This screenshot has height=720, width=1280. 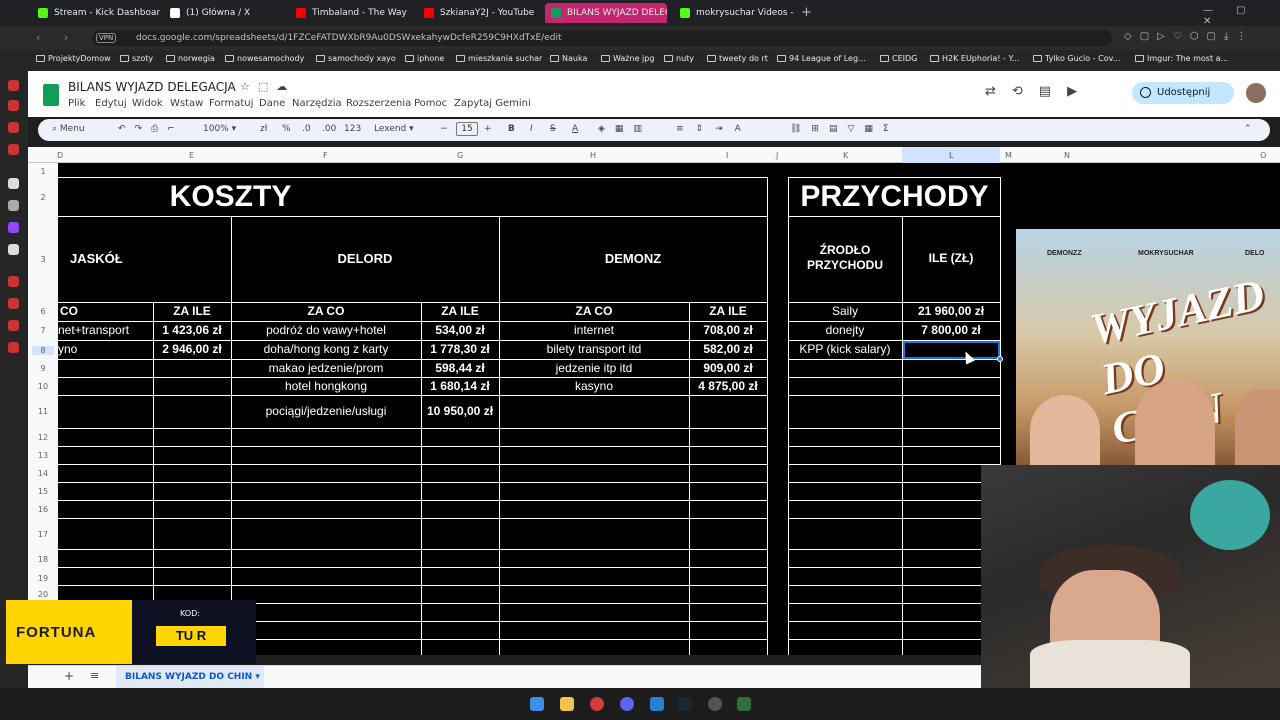 I want to click on person-header-delord: DELORD, so click(x=365, y=258).